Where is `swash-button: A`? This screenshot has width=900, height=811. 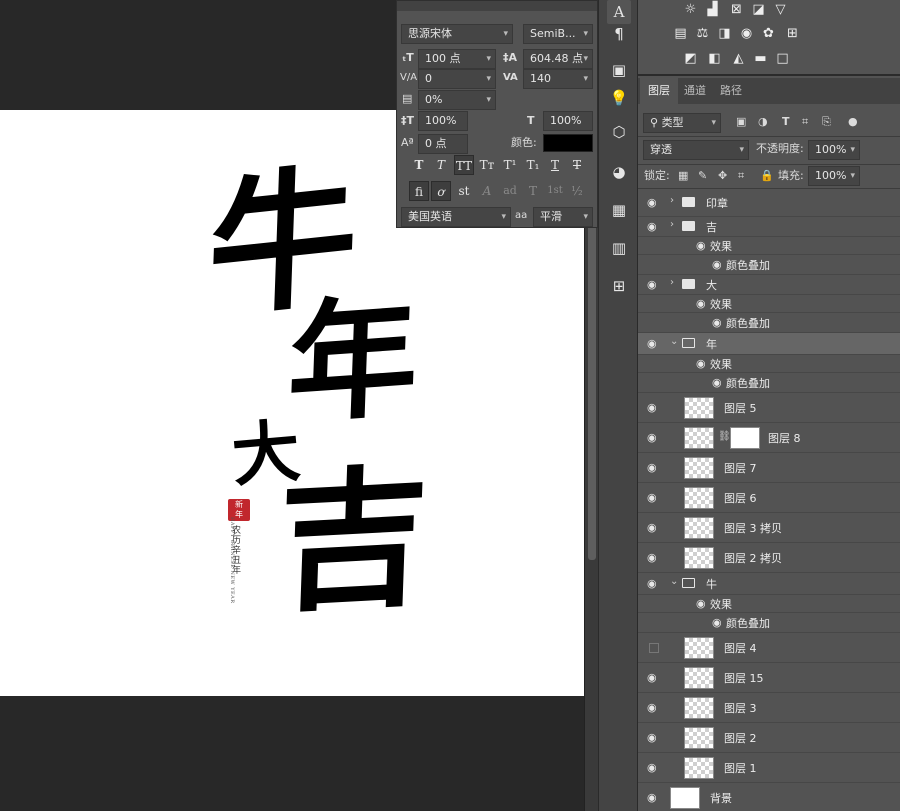
swash-button: A is located at coordinates (487, 191).